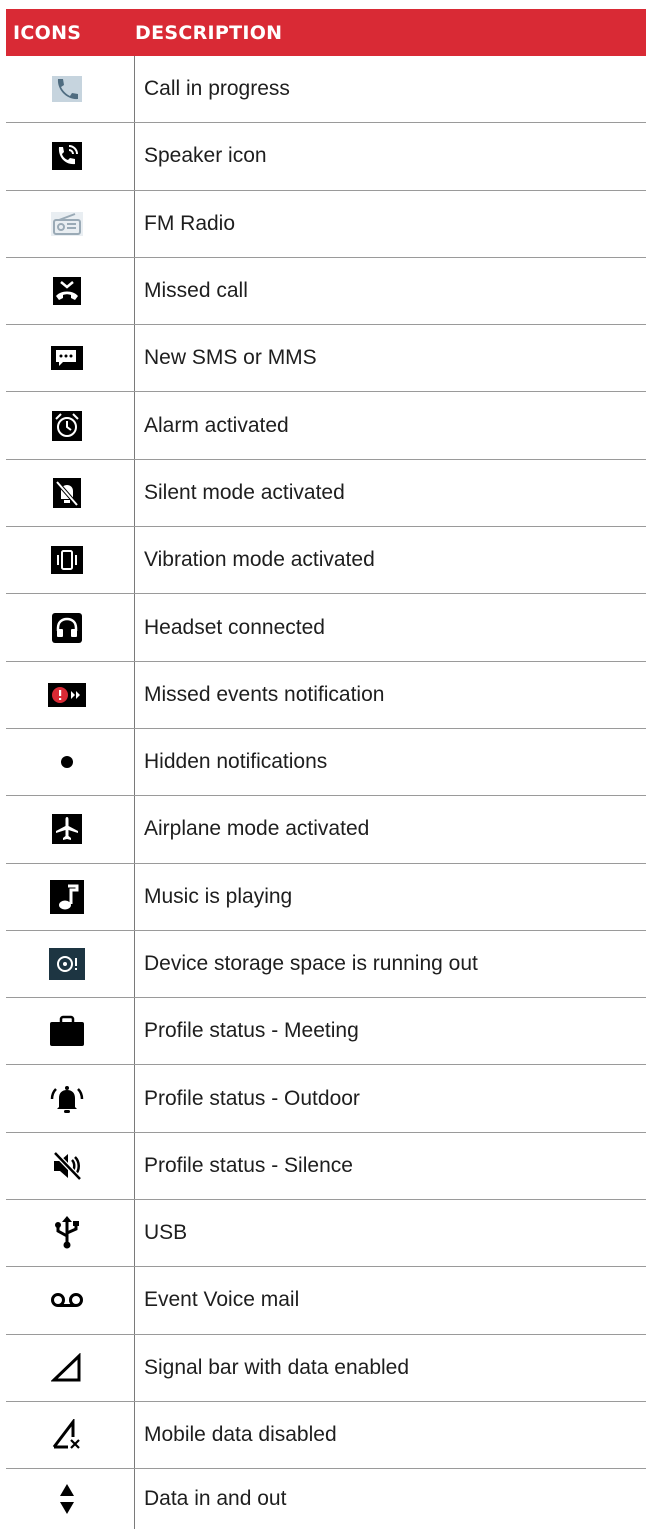 The image size is (652, 1529). I want to click on bell-ringing-icon, so click(67, 1099).